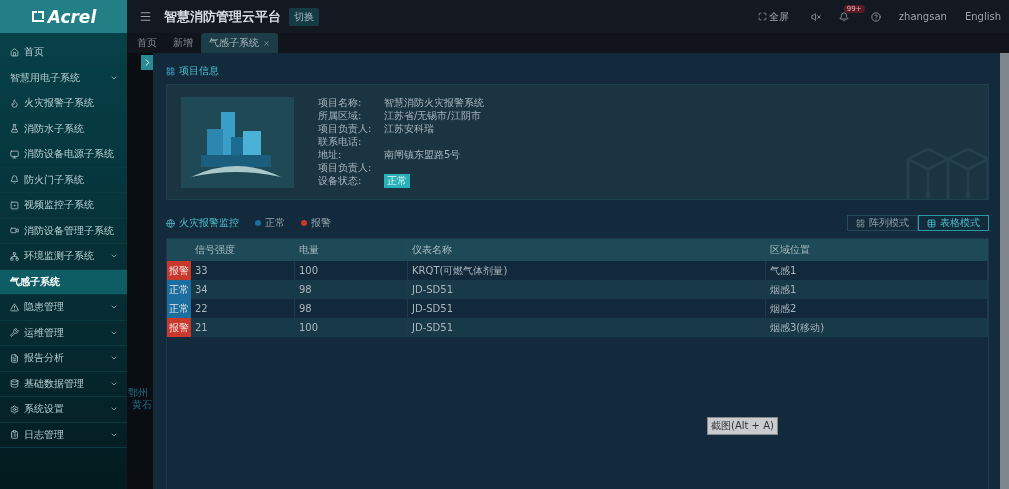 The width and height of the screenshot is (1009, 489). Describe the element at coordinates (316, 223) in the screenshot. I see `legend-item: 报警` at that location.